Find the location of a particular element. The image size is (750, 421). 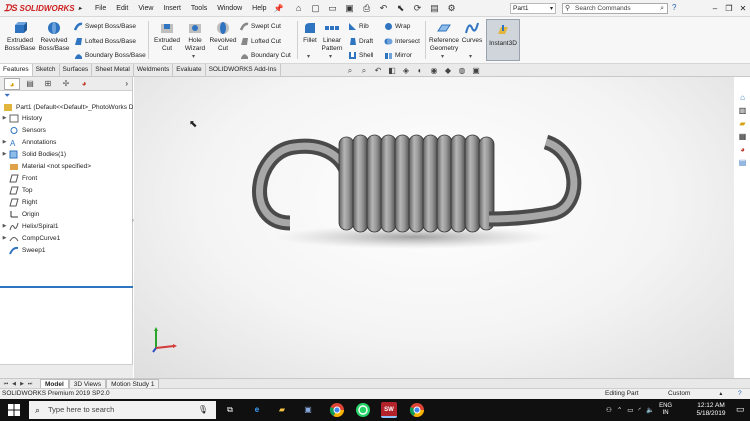

linear-pattern-dropdown-icon: ▾ is located at coordinates (330, 56).